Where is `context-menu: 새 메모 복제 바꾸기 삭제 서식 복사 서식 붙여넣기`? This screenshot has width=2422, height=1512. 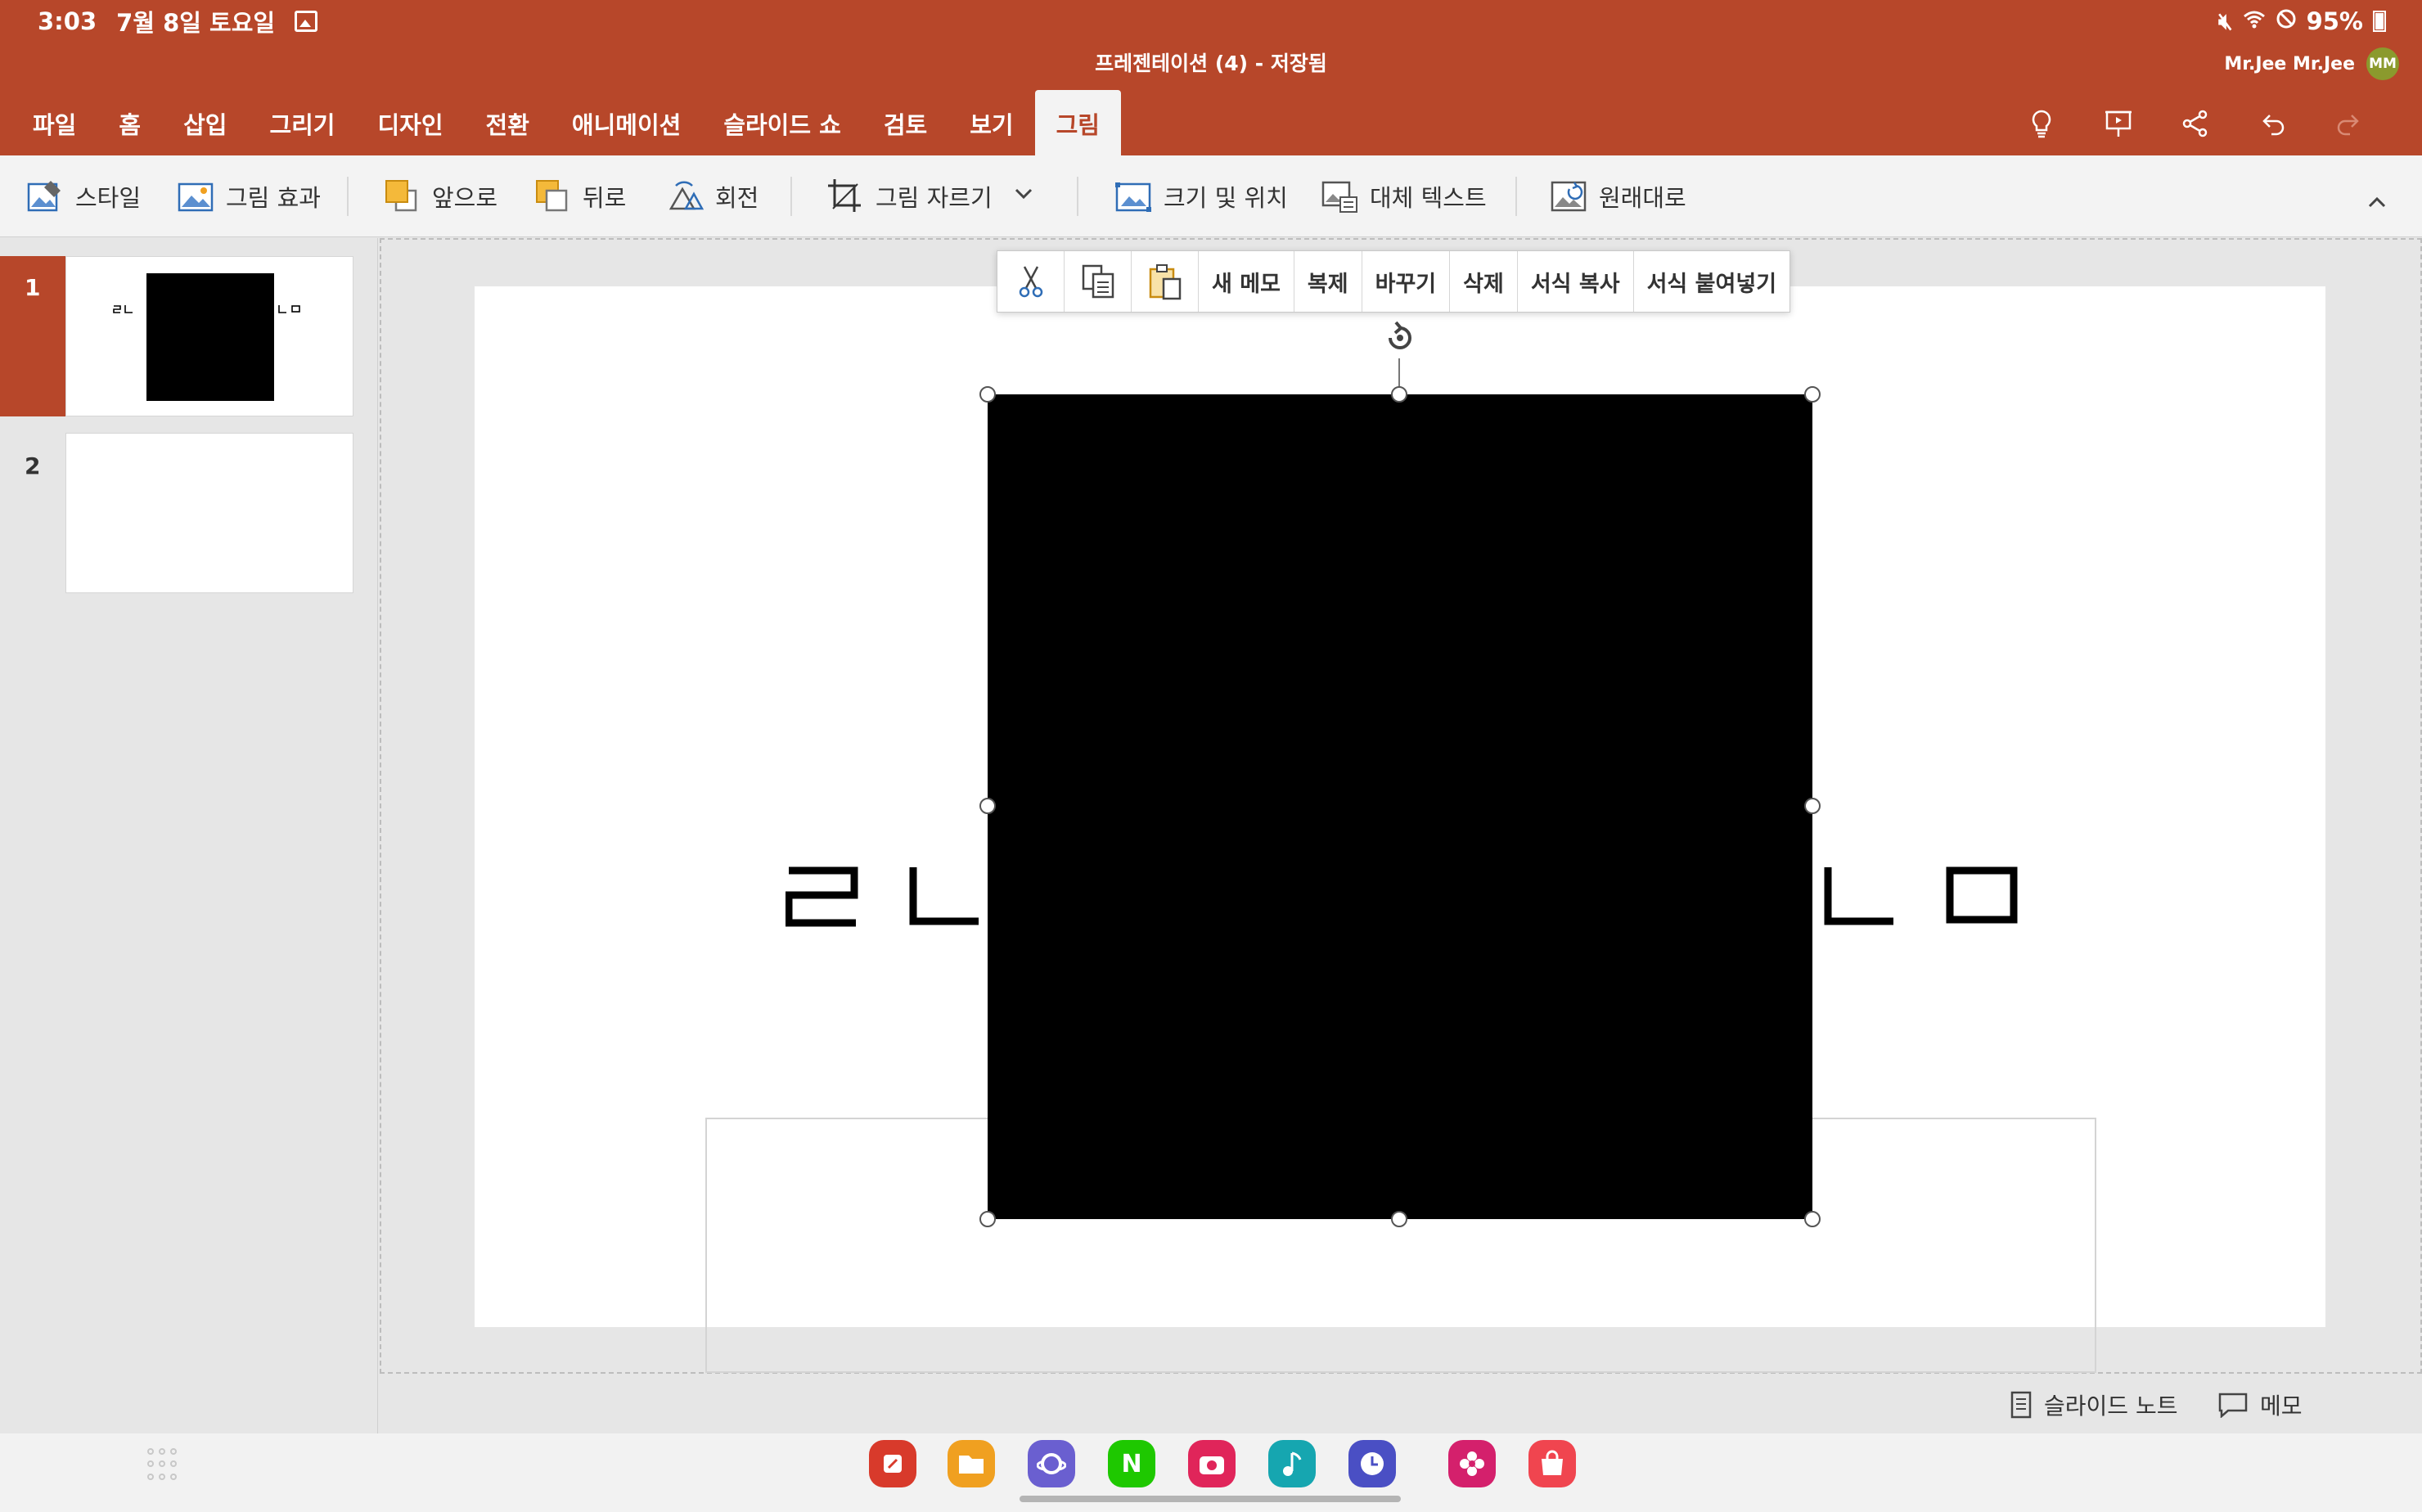 context-menu: 새 메모 복제 바꾸기 삭제 서식 복사 서식 붙여넣기 is located at coordinates (1394, 282).